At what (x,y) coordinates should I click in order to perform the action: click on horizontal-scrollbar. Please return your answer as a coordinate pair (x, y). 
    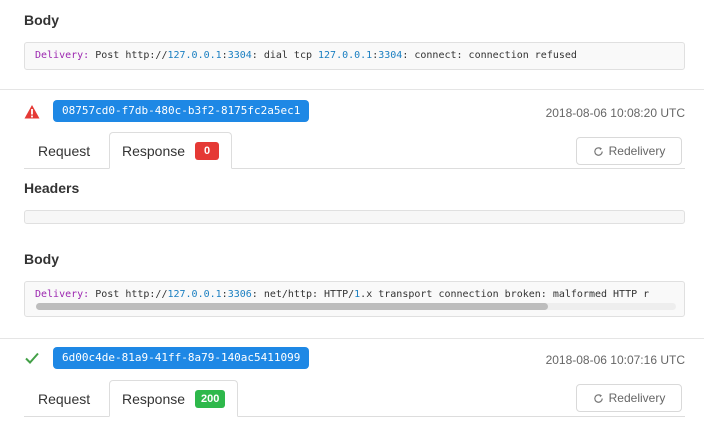
    Looking at the image, I should click on (356, 306).